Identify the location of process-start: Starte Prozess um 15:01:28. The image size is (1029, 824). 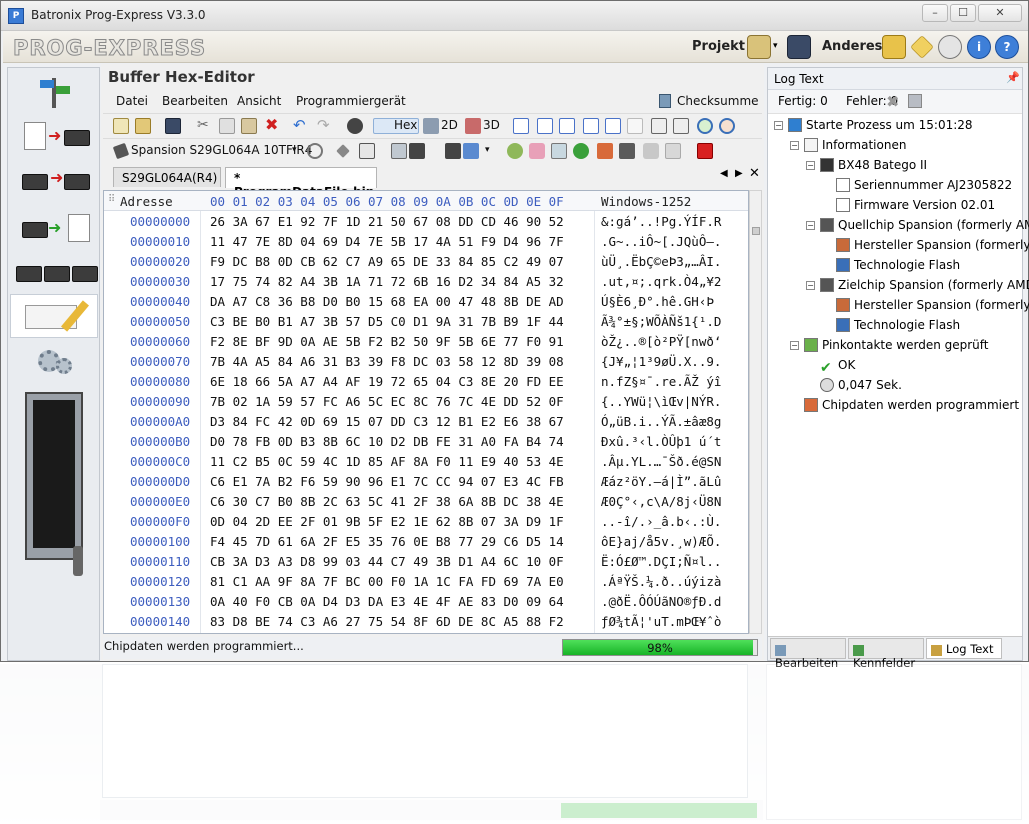
(880, 126).